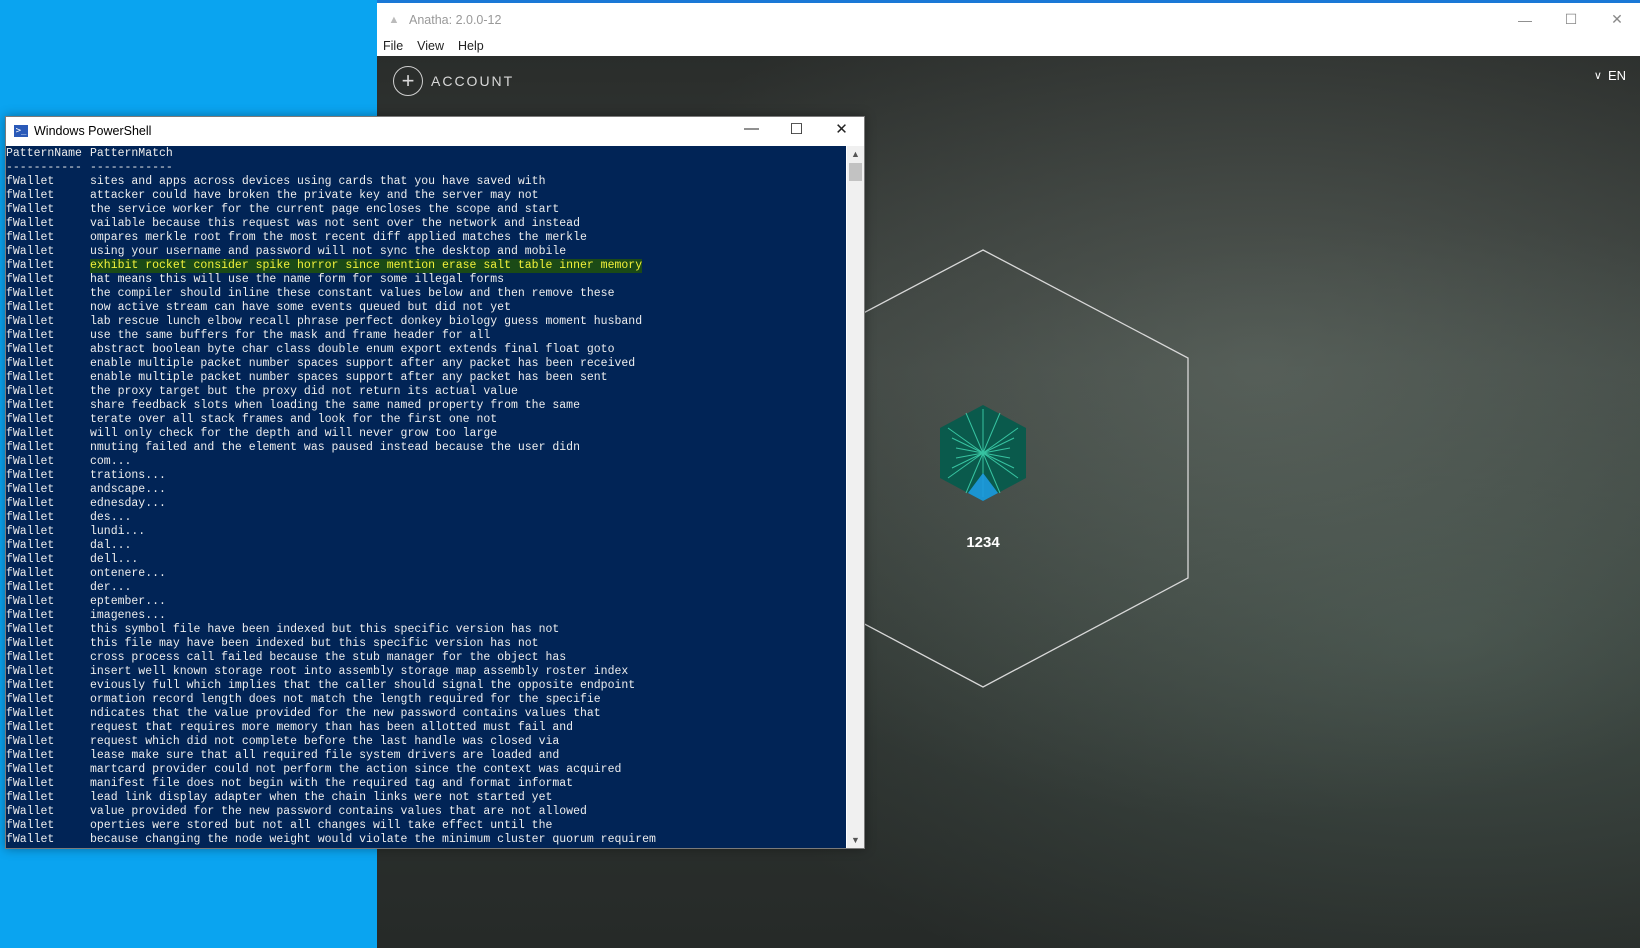  What do you see at coordinates (131, 153) in the screenshot?
I see `header-pattern-match: PatternMatch` at bounding box center [131, 153].